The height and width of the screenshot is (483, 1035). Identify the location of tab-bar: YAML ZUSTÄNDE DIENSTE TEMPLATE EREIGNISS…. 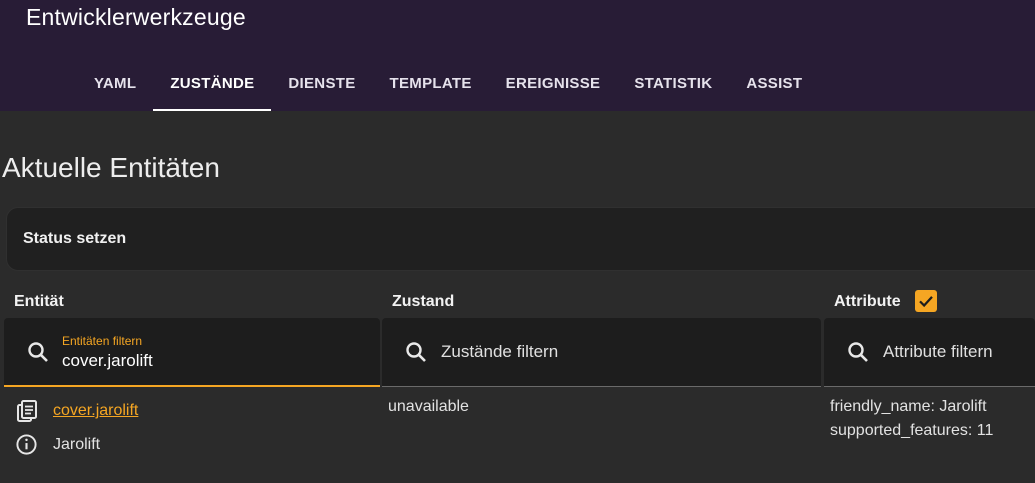
(448, 83).